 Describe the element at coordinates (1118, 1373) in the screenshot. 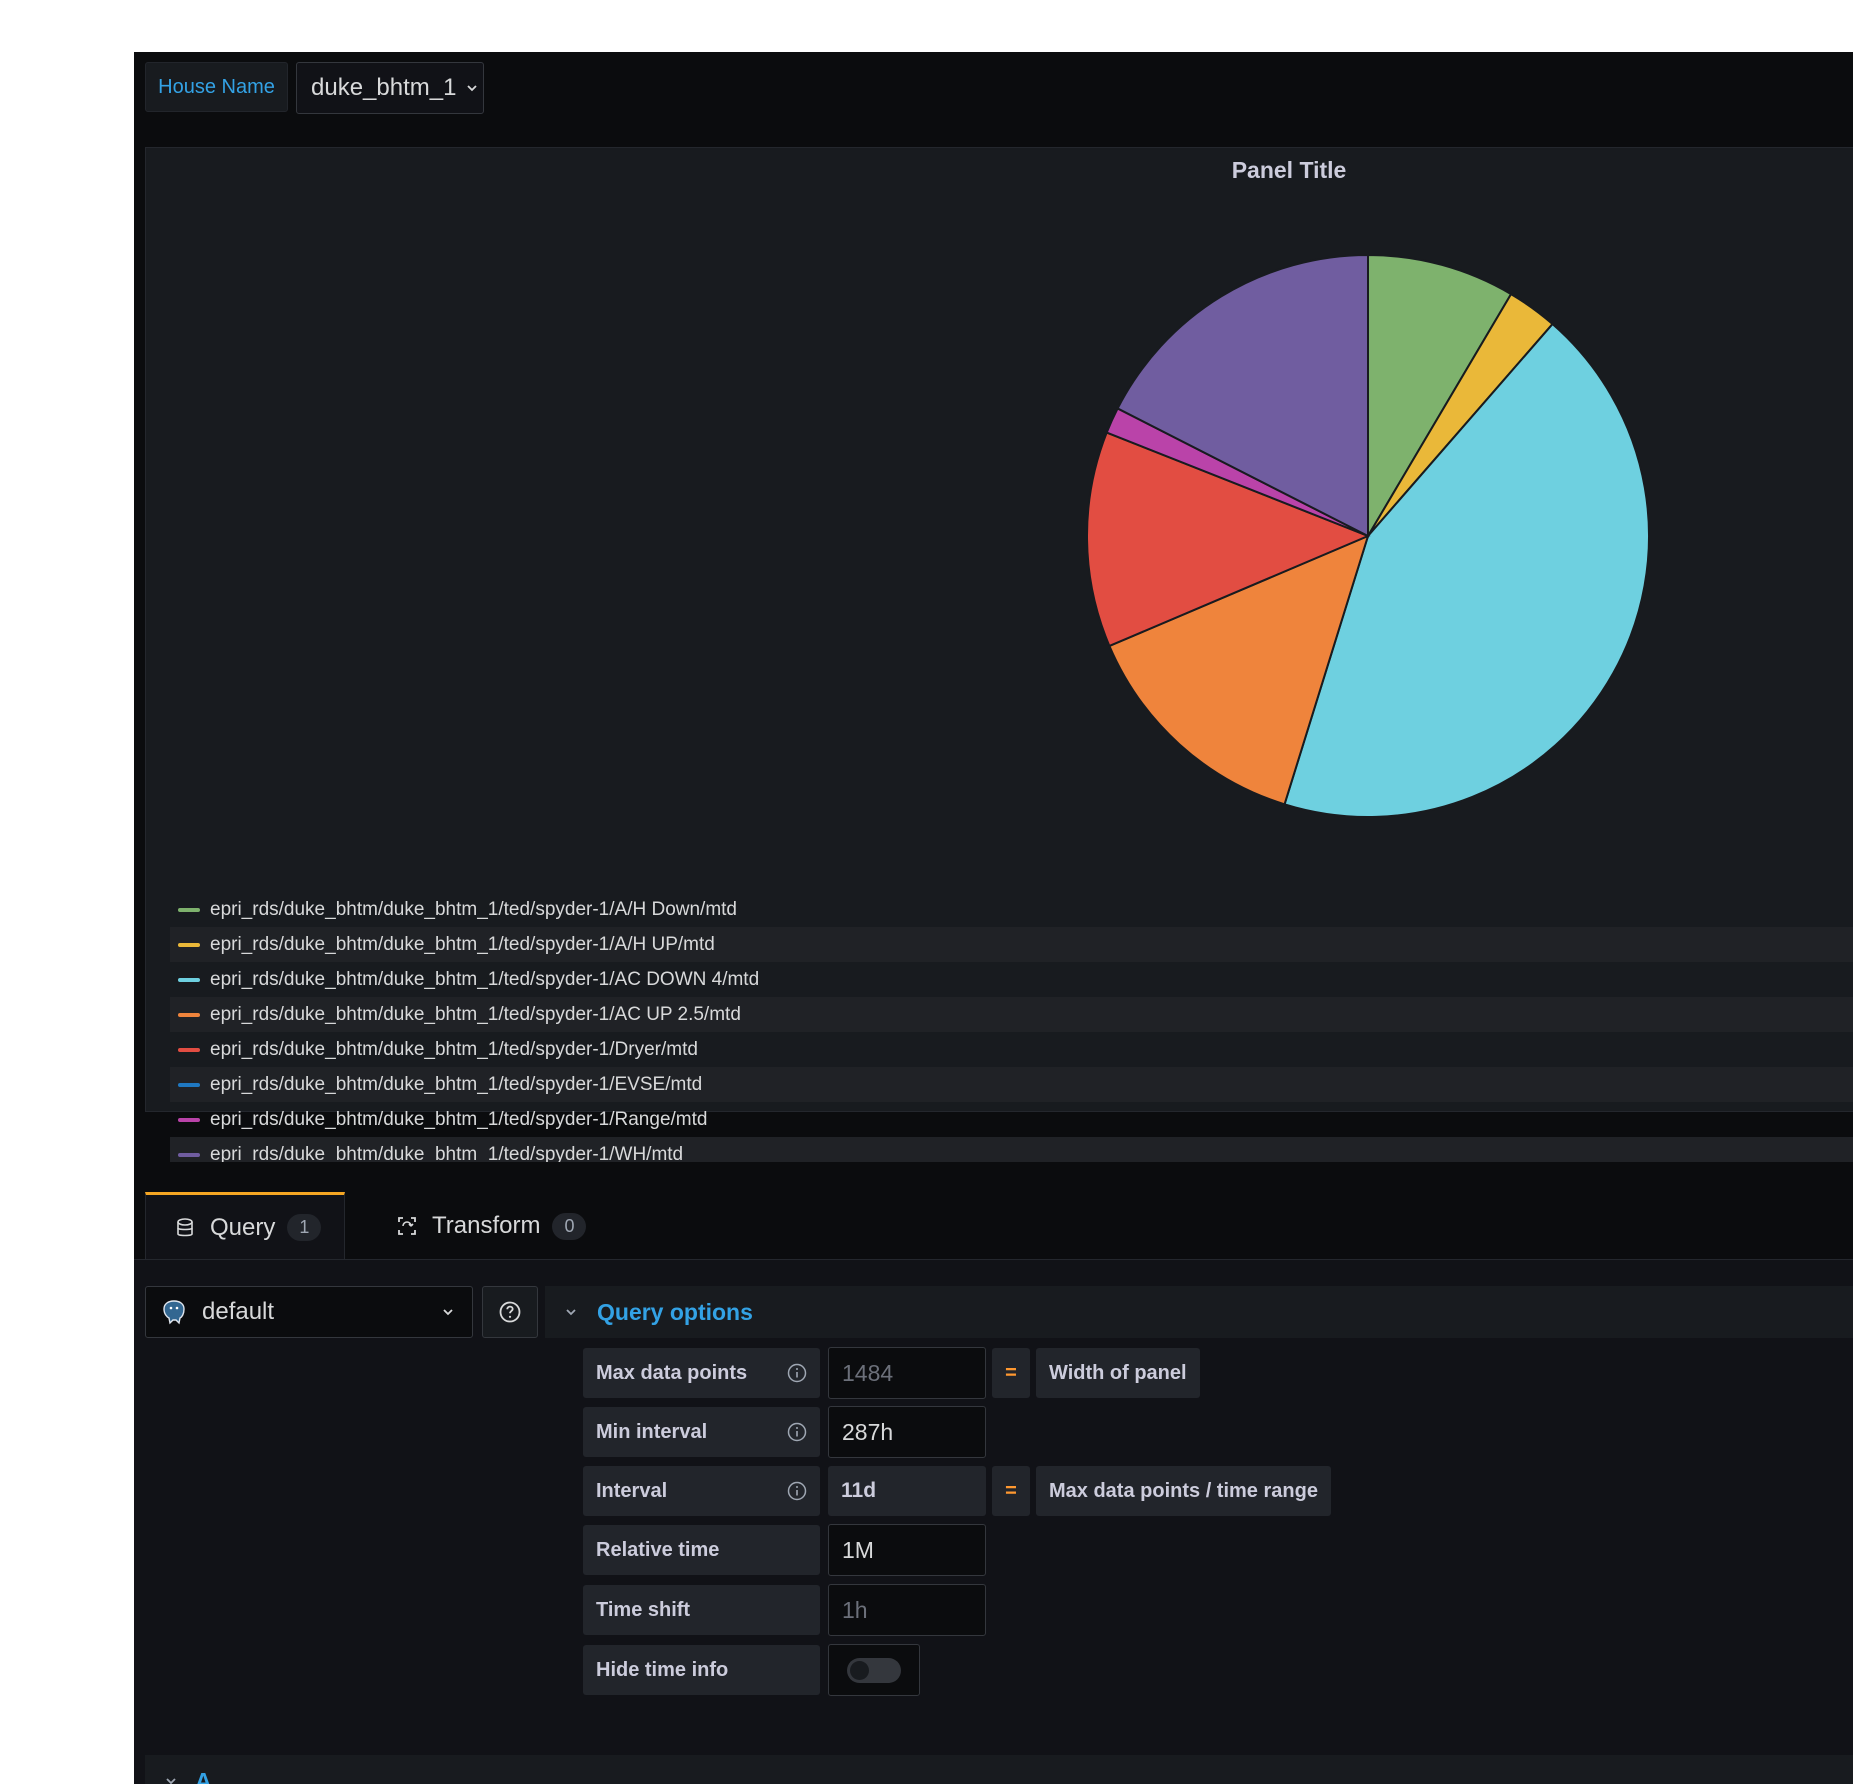

I see `max-data-points-note: Width of panel` at that location.